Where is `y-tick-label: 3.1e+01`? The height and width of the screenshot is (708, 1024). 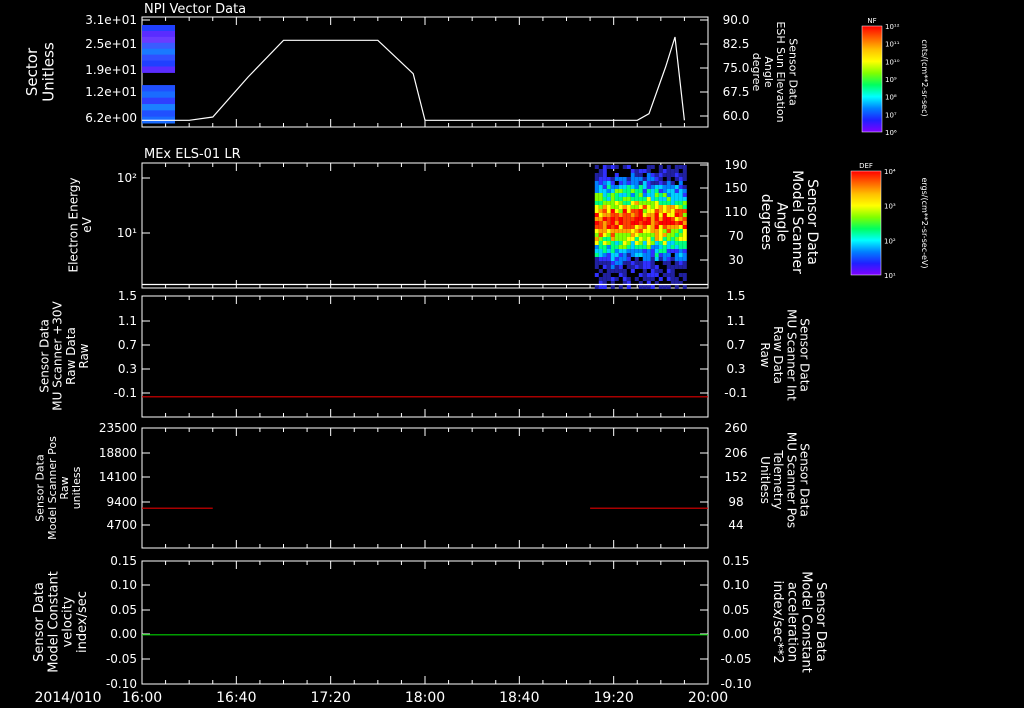 y-tick-label: 3.1e+01 is located at coordinates (111, 20).